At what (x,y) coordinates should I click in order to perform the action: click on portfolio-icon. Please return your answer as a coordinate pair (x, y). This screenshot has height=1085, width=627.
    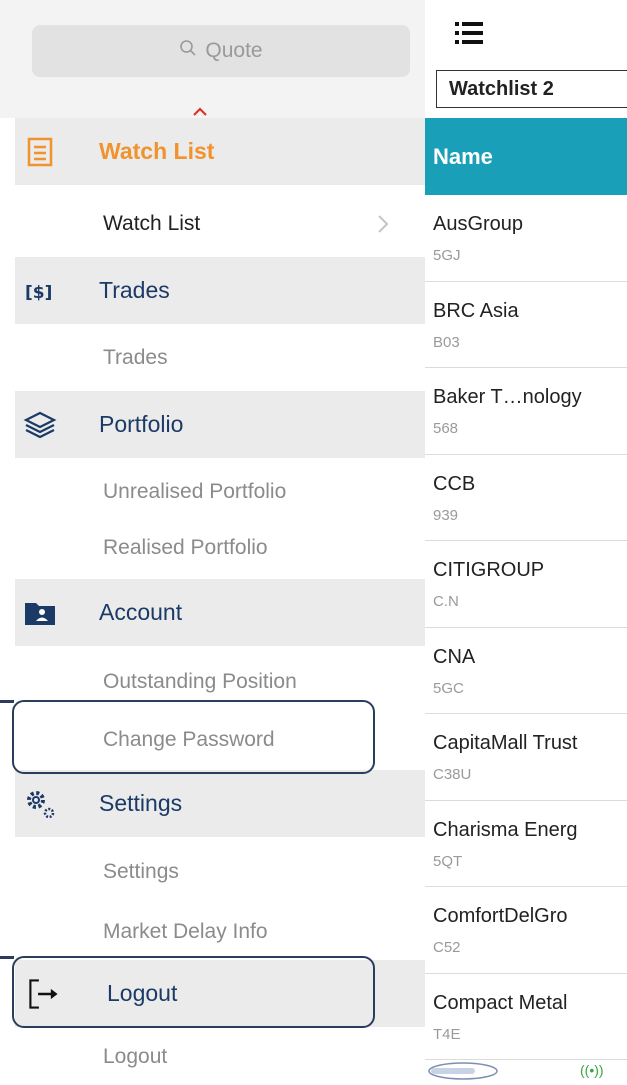
    Looking at the image, I should click on (40, 425).